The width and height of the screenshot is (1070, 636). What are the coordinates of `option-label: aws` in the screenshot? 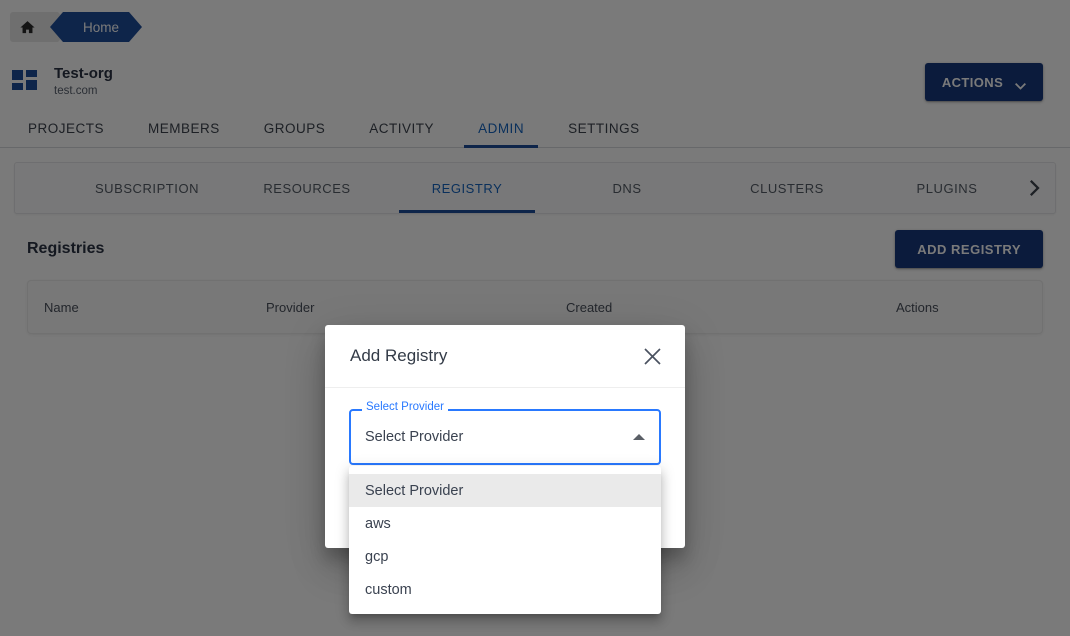 It's located at (378, 523).